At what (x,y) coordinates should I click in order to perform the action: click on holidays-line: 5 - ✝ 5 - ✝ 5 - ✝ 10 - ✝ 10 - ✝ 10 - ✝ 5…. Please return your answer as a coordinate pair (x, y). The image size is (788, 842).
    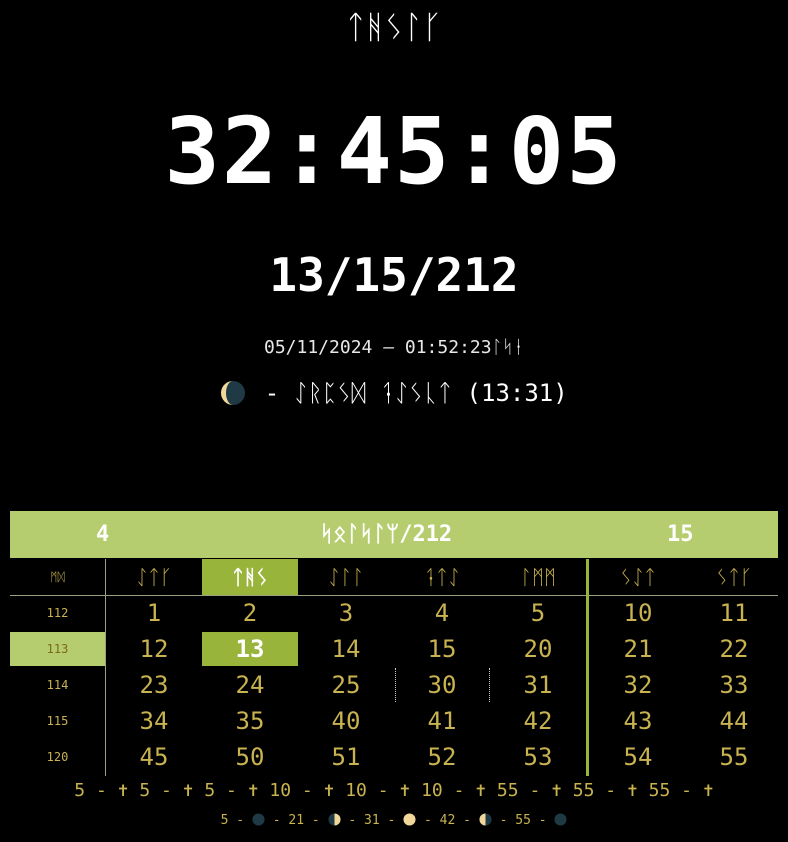
    Looking at the image, I should click on (394, 790).